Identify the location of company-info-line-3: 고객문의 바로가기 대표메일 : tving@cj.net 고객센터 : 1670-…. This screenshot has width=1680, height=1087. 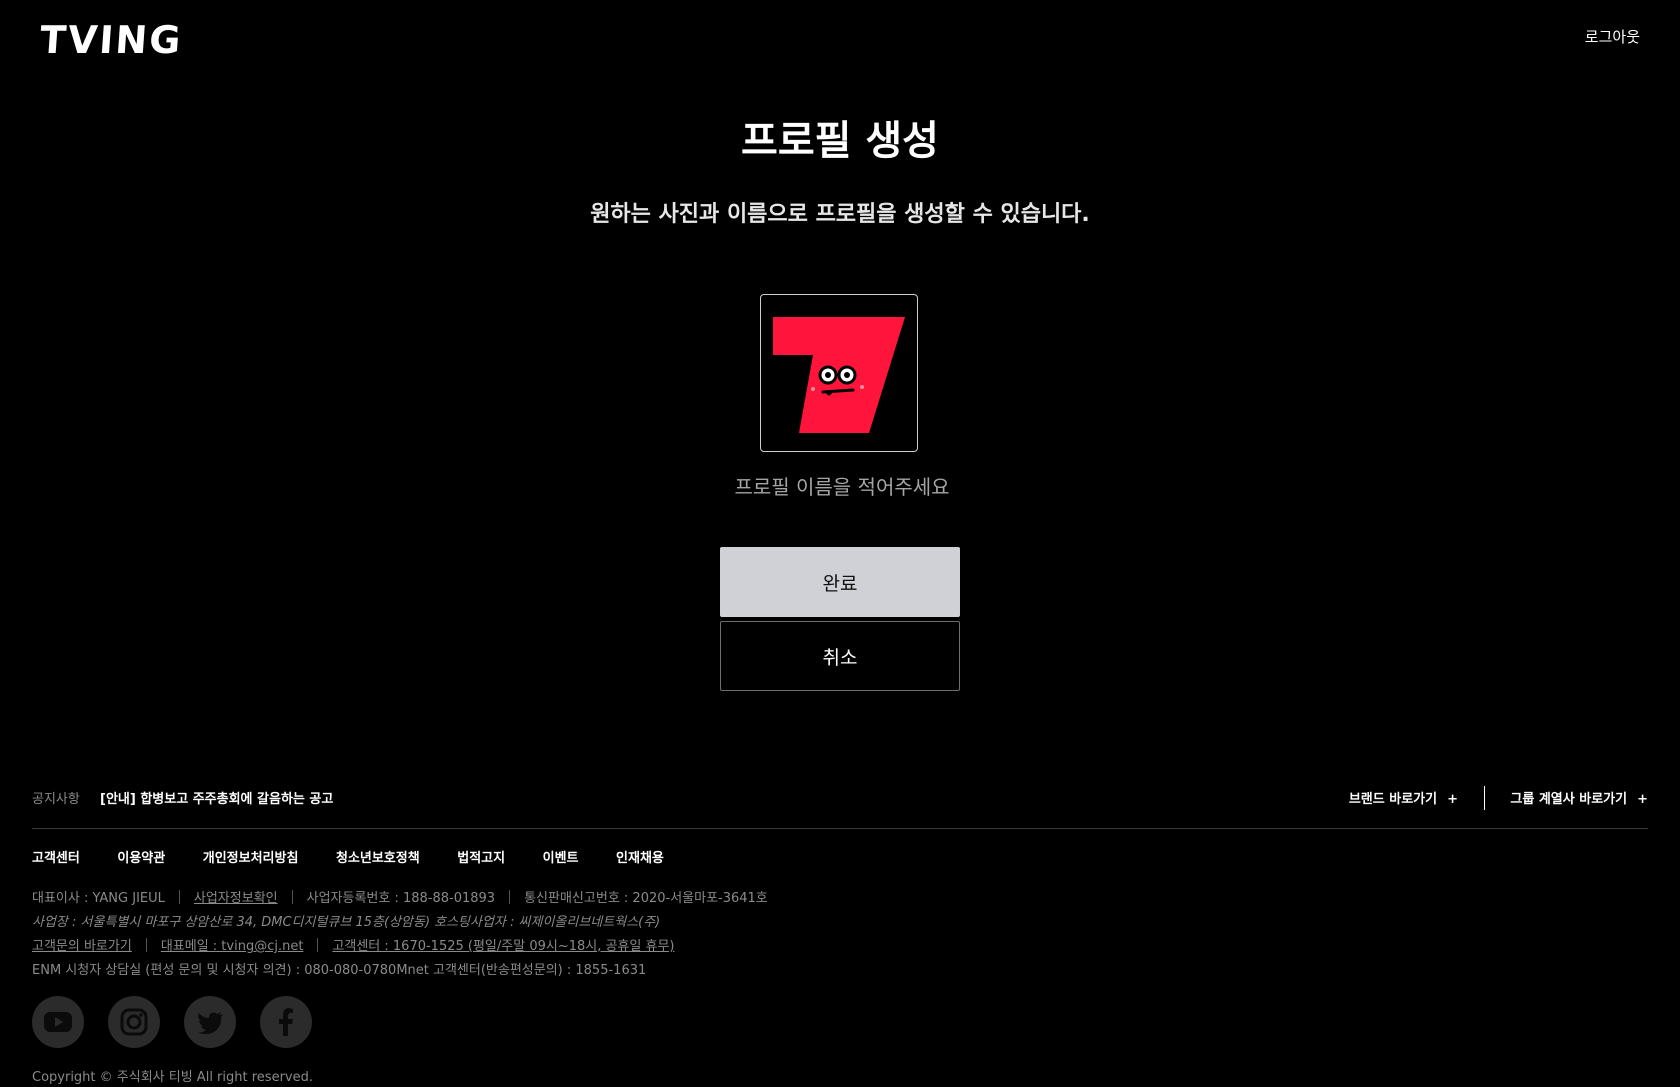
(353, 944).